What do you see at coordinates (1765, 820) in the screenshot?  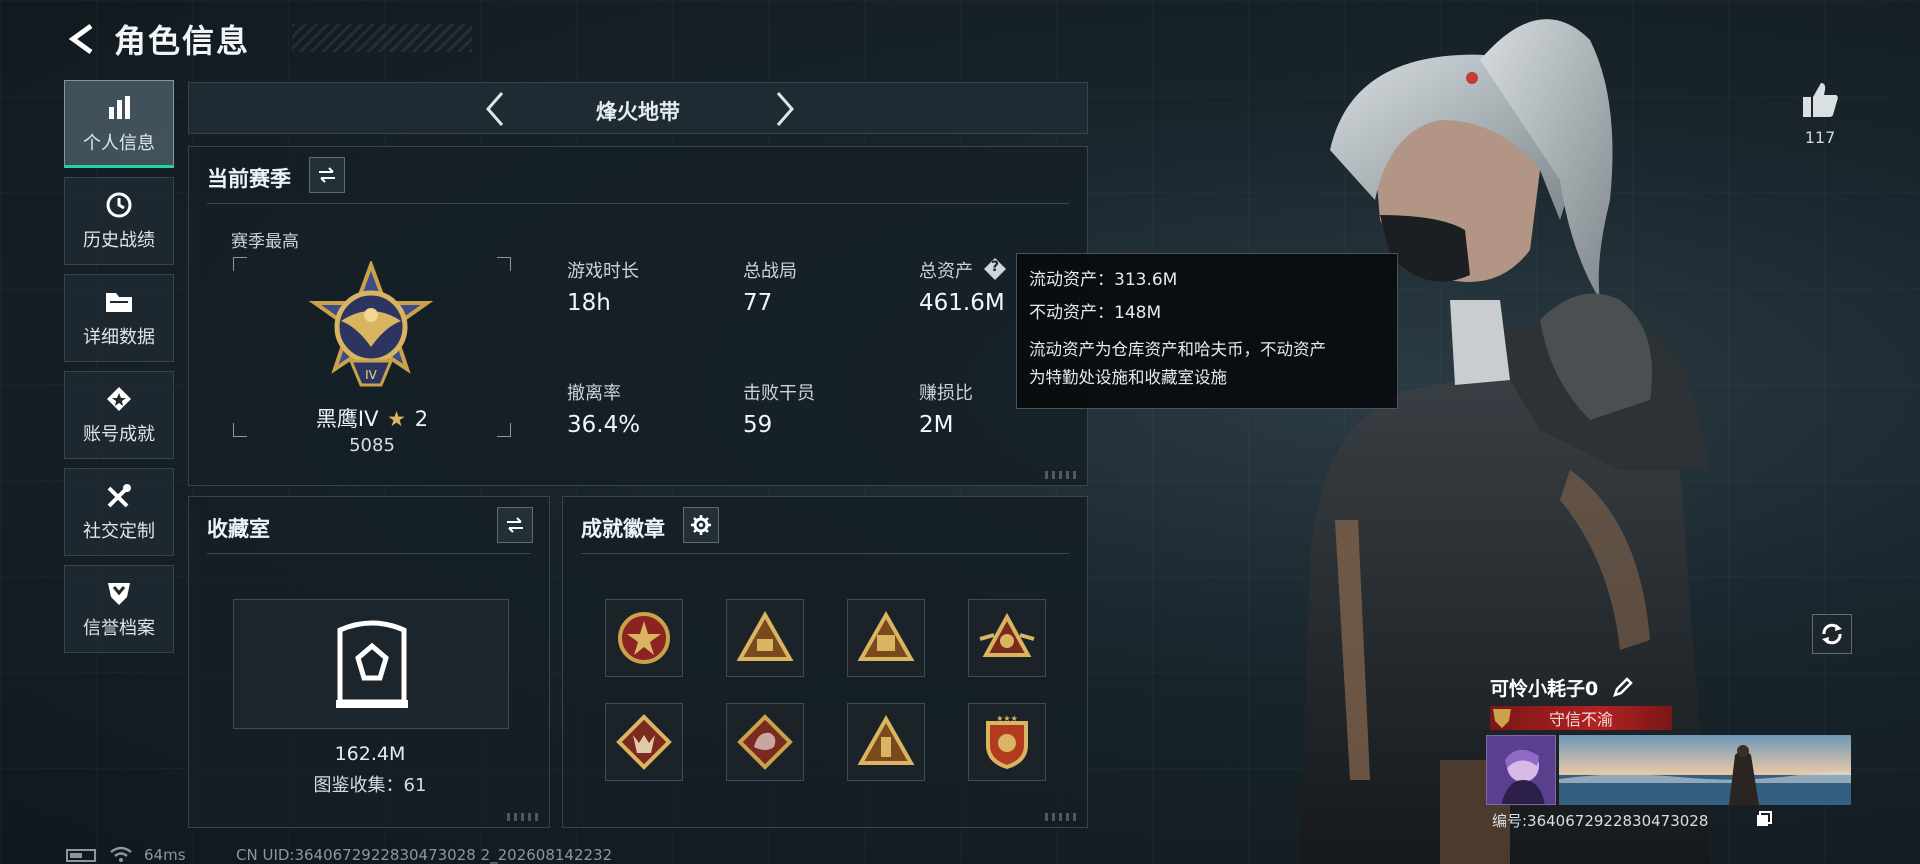 I see `copy-uid-button` at bounding box center [1765, 820].